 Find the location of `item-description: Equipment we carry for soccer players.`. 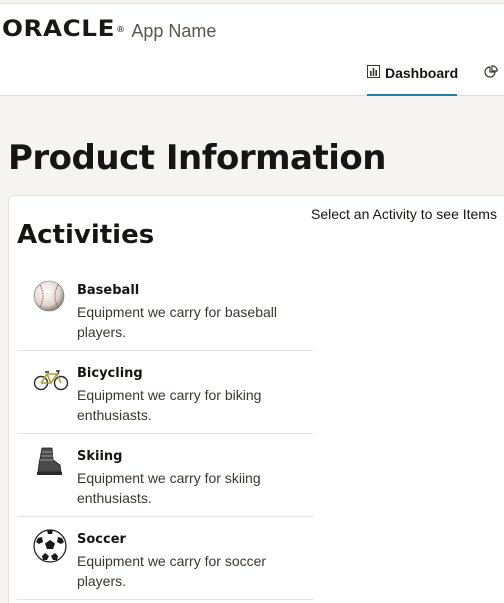

item-description: Equipment we carry for soccer players. is located at coordinates (172, 571).